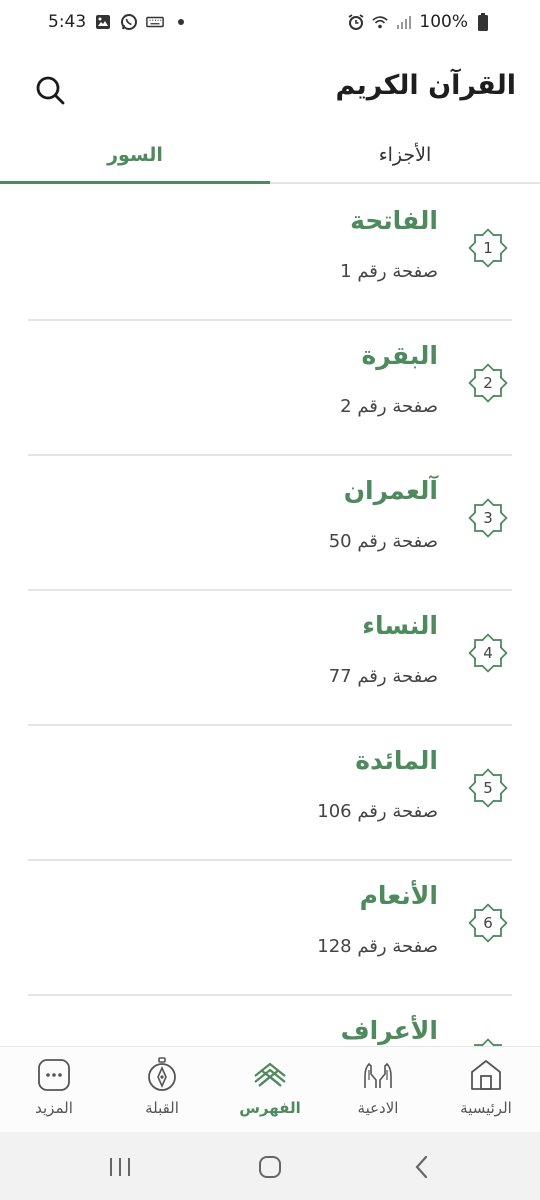 This screenshot has width=540, height=1200. Describe the element at coordinates (383, 676) in the screenshot. I see `surah-page: صفحة رقم 77` at that location.